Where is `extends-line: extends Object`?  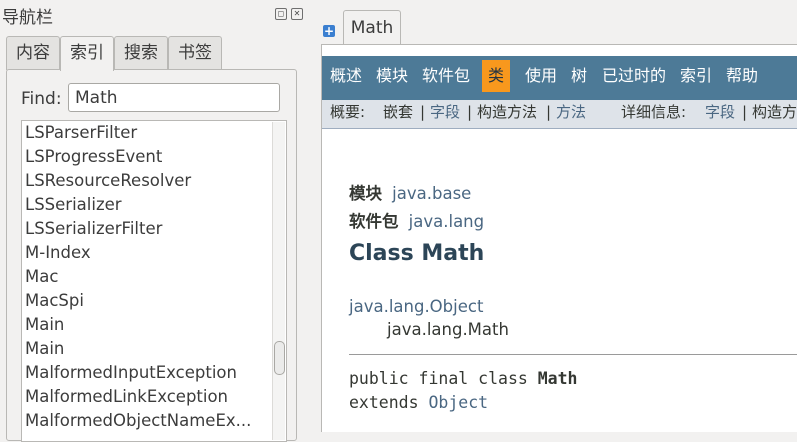 extends-line: extends Object is located at coordinates (418, 402).